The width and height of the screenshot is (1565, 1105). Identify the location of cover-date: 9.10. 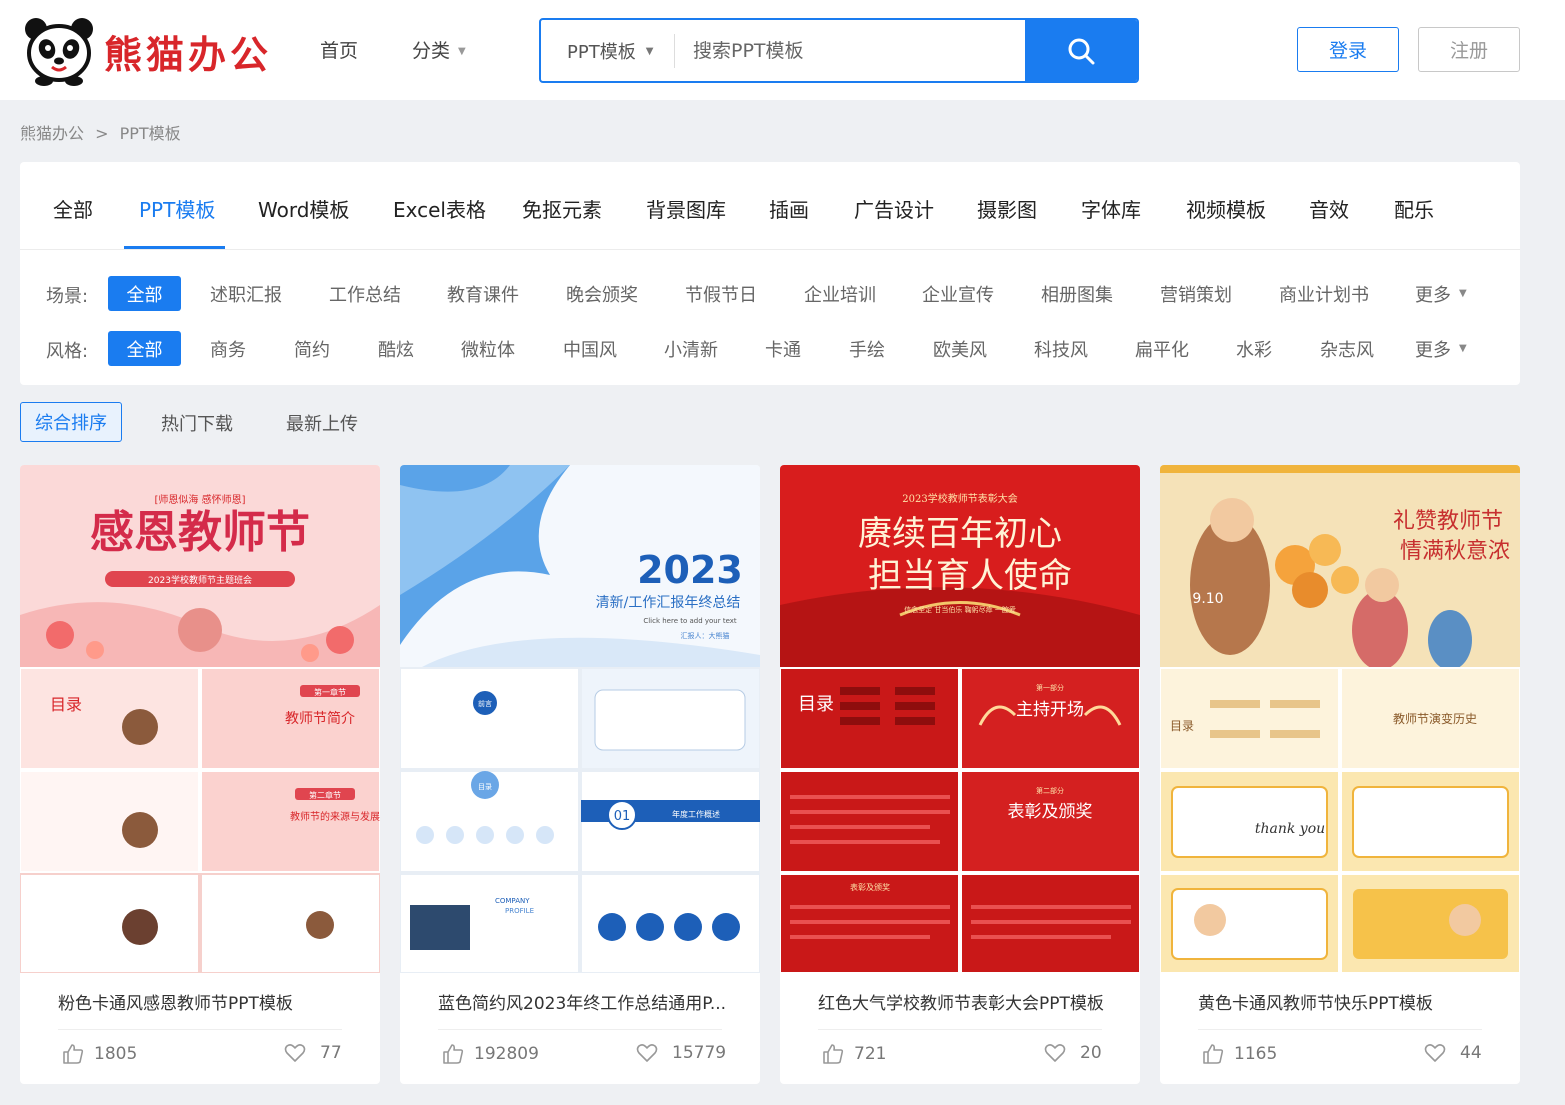
(1207, 599).